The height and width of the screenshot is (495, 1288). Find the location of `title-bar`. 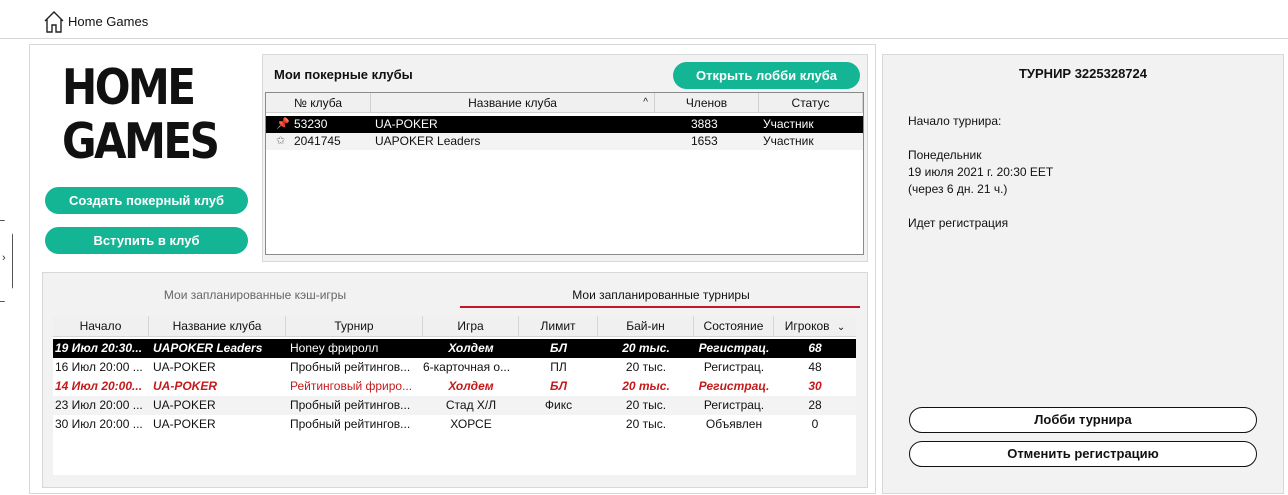

title-bar is located at coordinates (644, 19).